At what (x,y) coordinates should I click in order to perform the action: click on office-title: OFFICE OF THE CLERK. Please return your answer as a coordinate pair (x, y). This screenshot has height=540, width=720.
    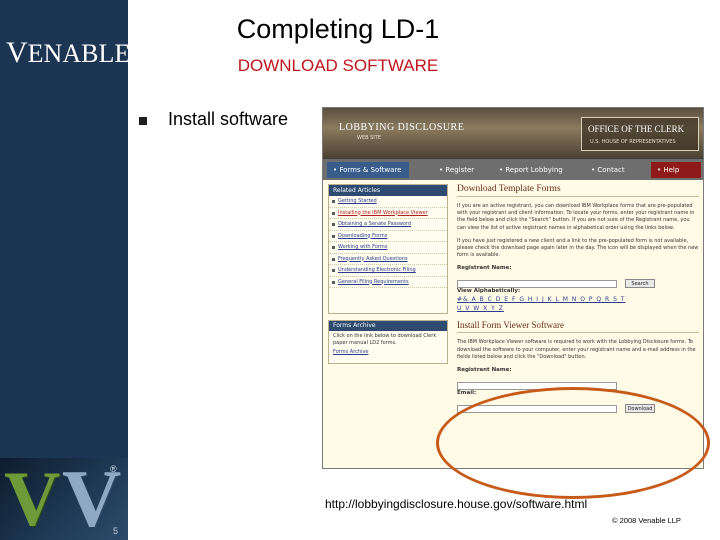
    Looking at the image, I should click on (636, 129).